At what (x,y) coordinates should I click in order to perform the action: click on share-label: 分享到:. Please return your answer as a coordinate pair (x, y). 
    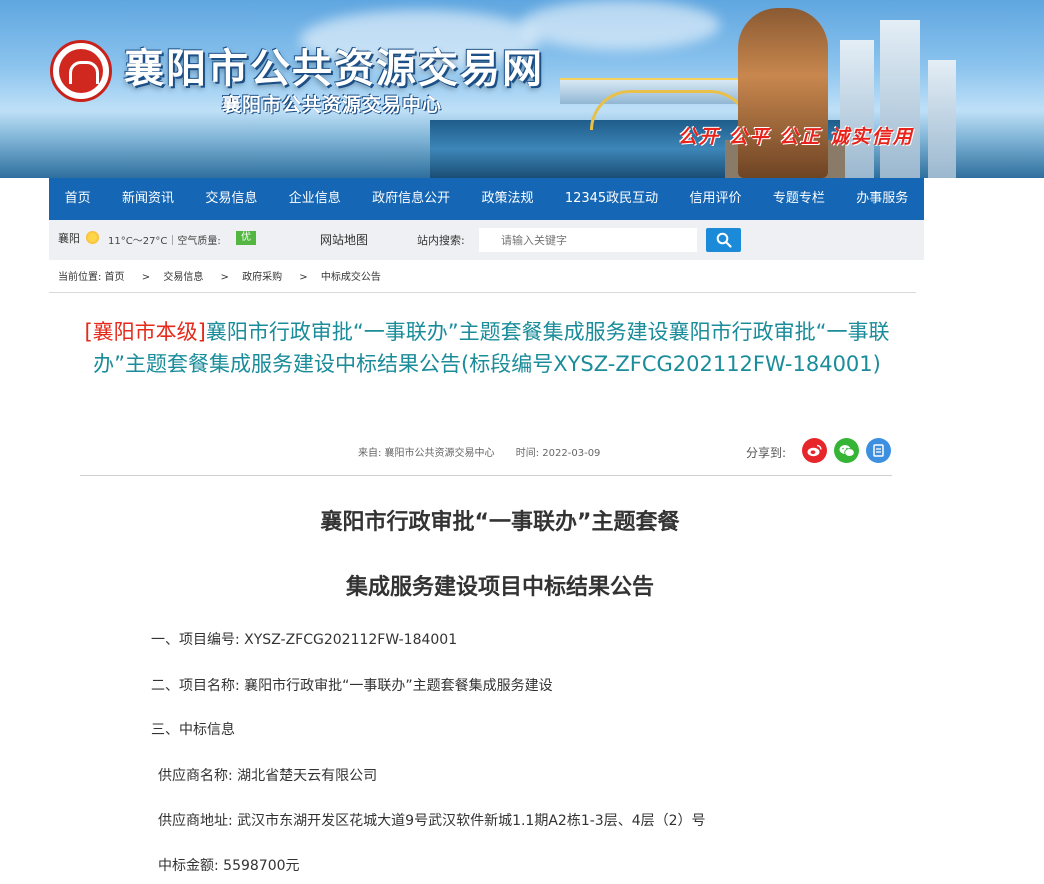
    Looking at the image, I should click on (766, 453).